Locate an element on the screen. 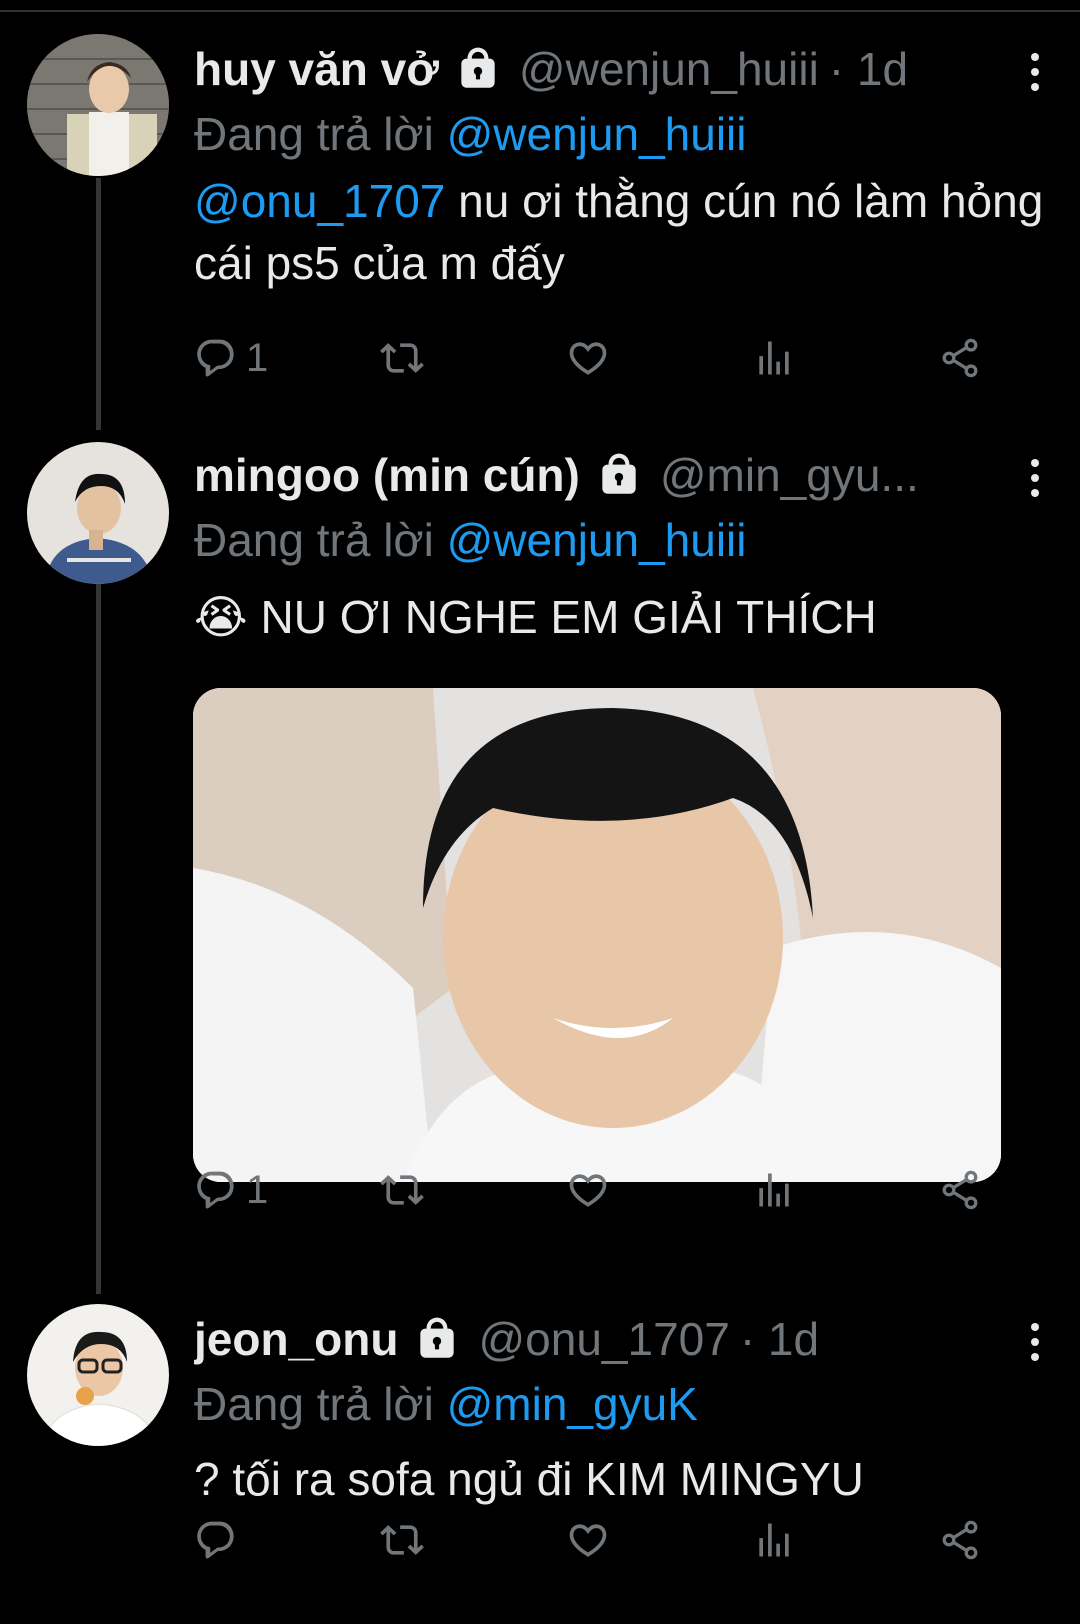 This screenshot has width=1080, height=1624. tweet-text: 😭 NU ƠI NGHE EM GIẢI THÍCH is located at coordinates (622, 617).